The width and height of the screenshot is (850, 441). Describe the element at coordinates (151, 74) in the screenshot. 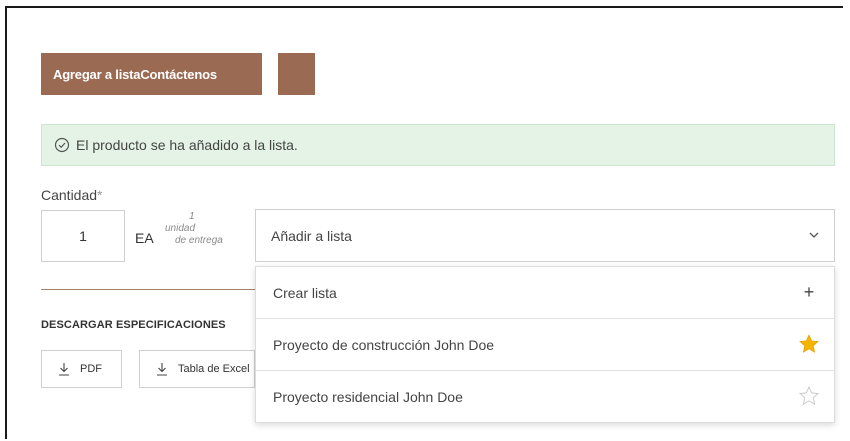

I see `add-to-list-button: Agregar a listaContáctenos` at that location.